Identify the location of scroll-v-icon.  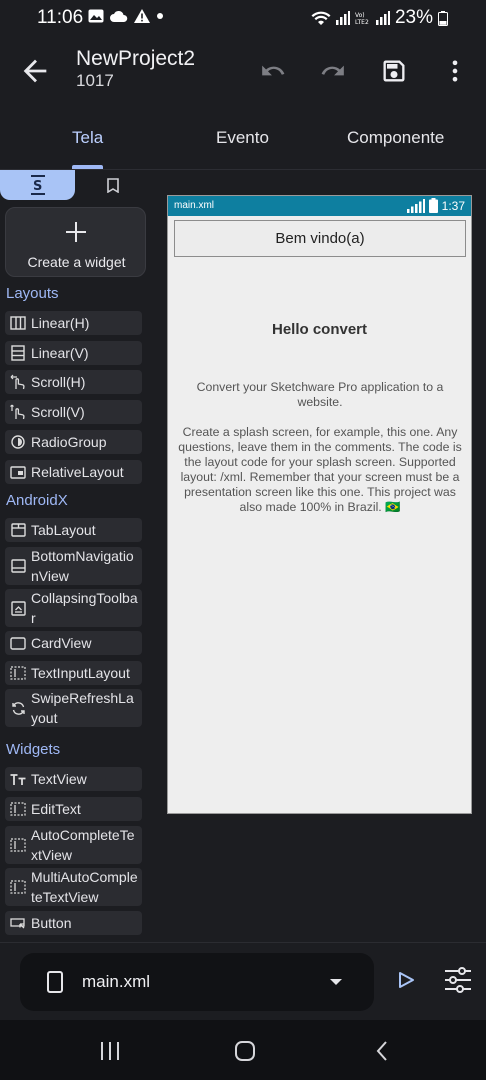
(18, 412).